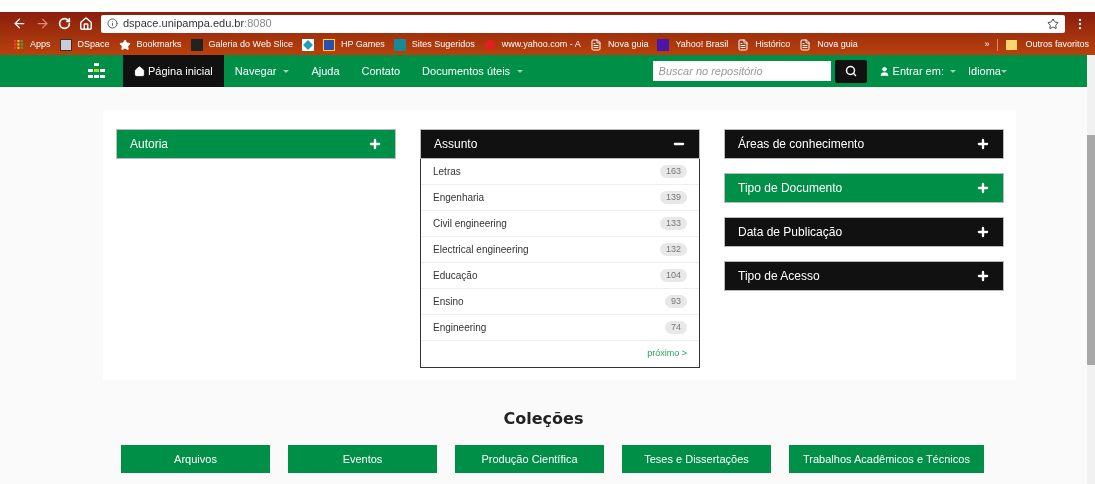 Image resolution: width=1095 pixels, height=484 pixels. I want to click on forward-icon, so click(42, 23).